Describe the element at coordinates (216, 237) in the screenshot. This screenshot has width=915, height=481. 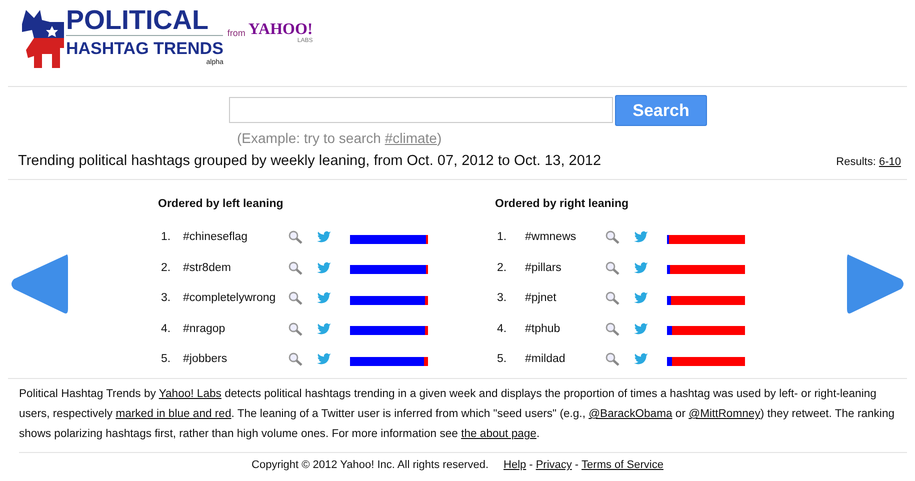
I see `hashtag-label: #chineseflag` at that location.